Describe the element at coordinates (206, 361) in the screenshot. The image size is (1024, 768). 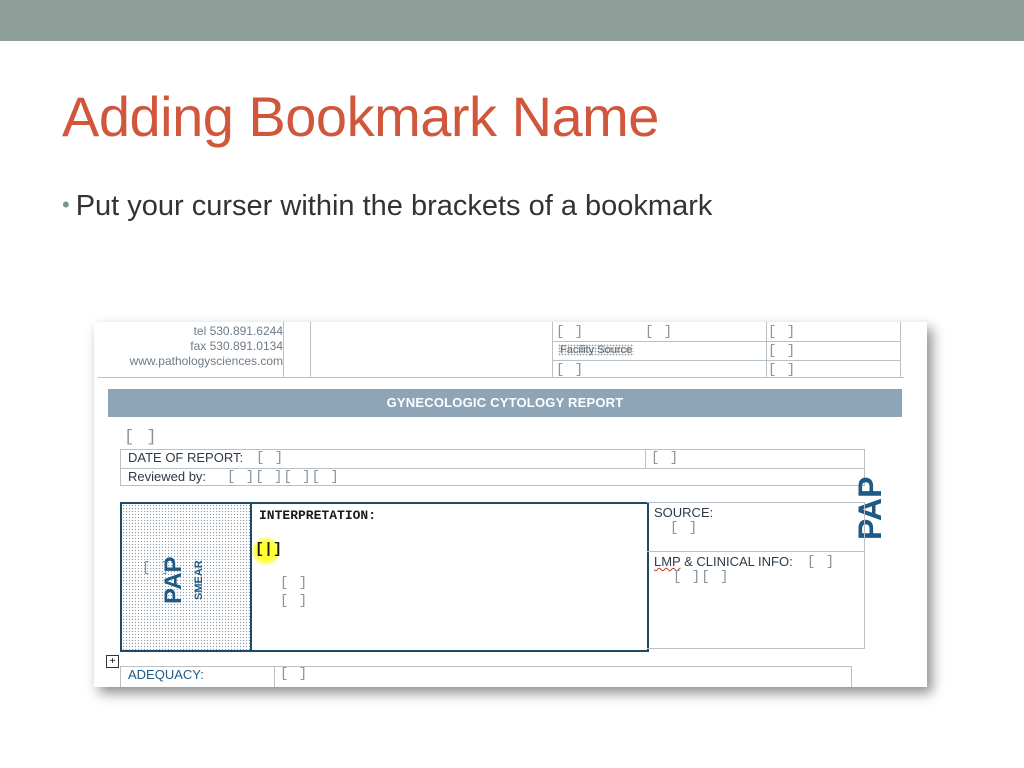
I see `contact-web: www.pathologysciences.com` at that location.